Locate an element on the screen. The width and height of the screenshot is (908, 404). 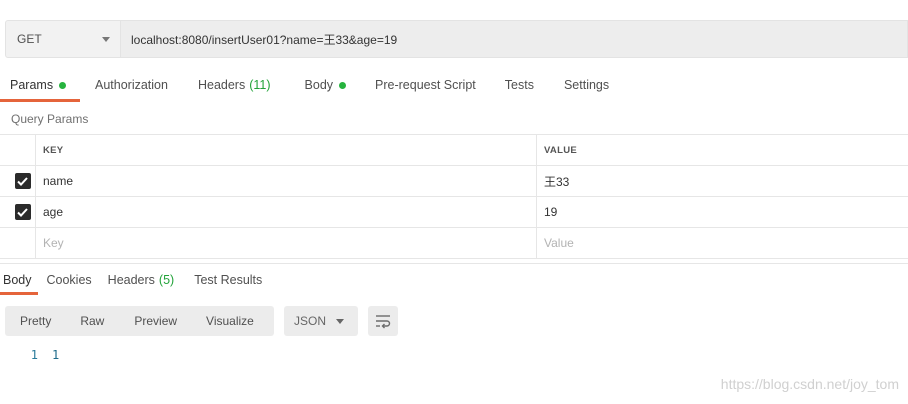
watermark: https://blog.csdn.net/joy_tom is located at coordinates (809, 384).